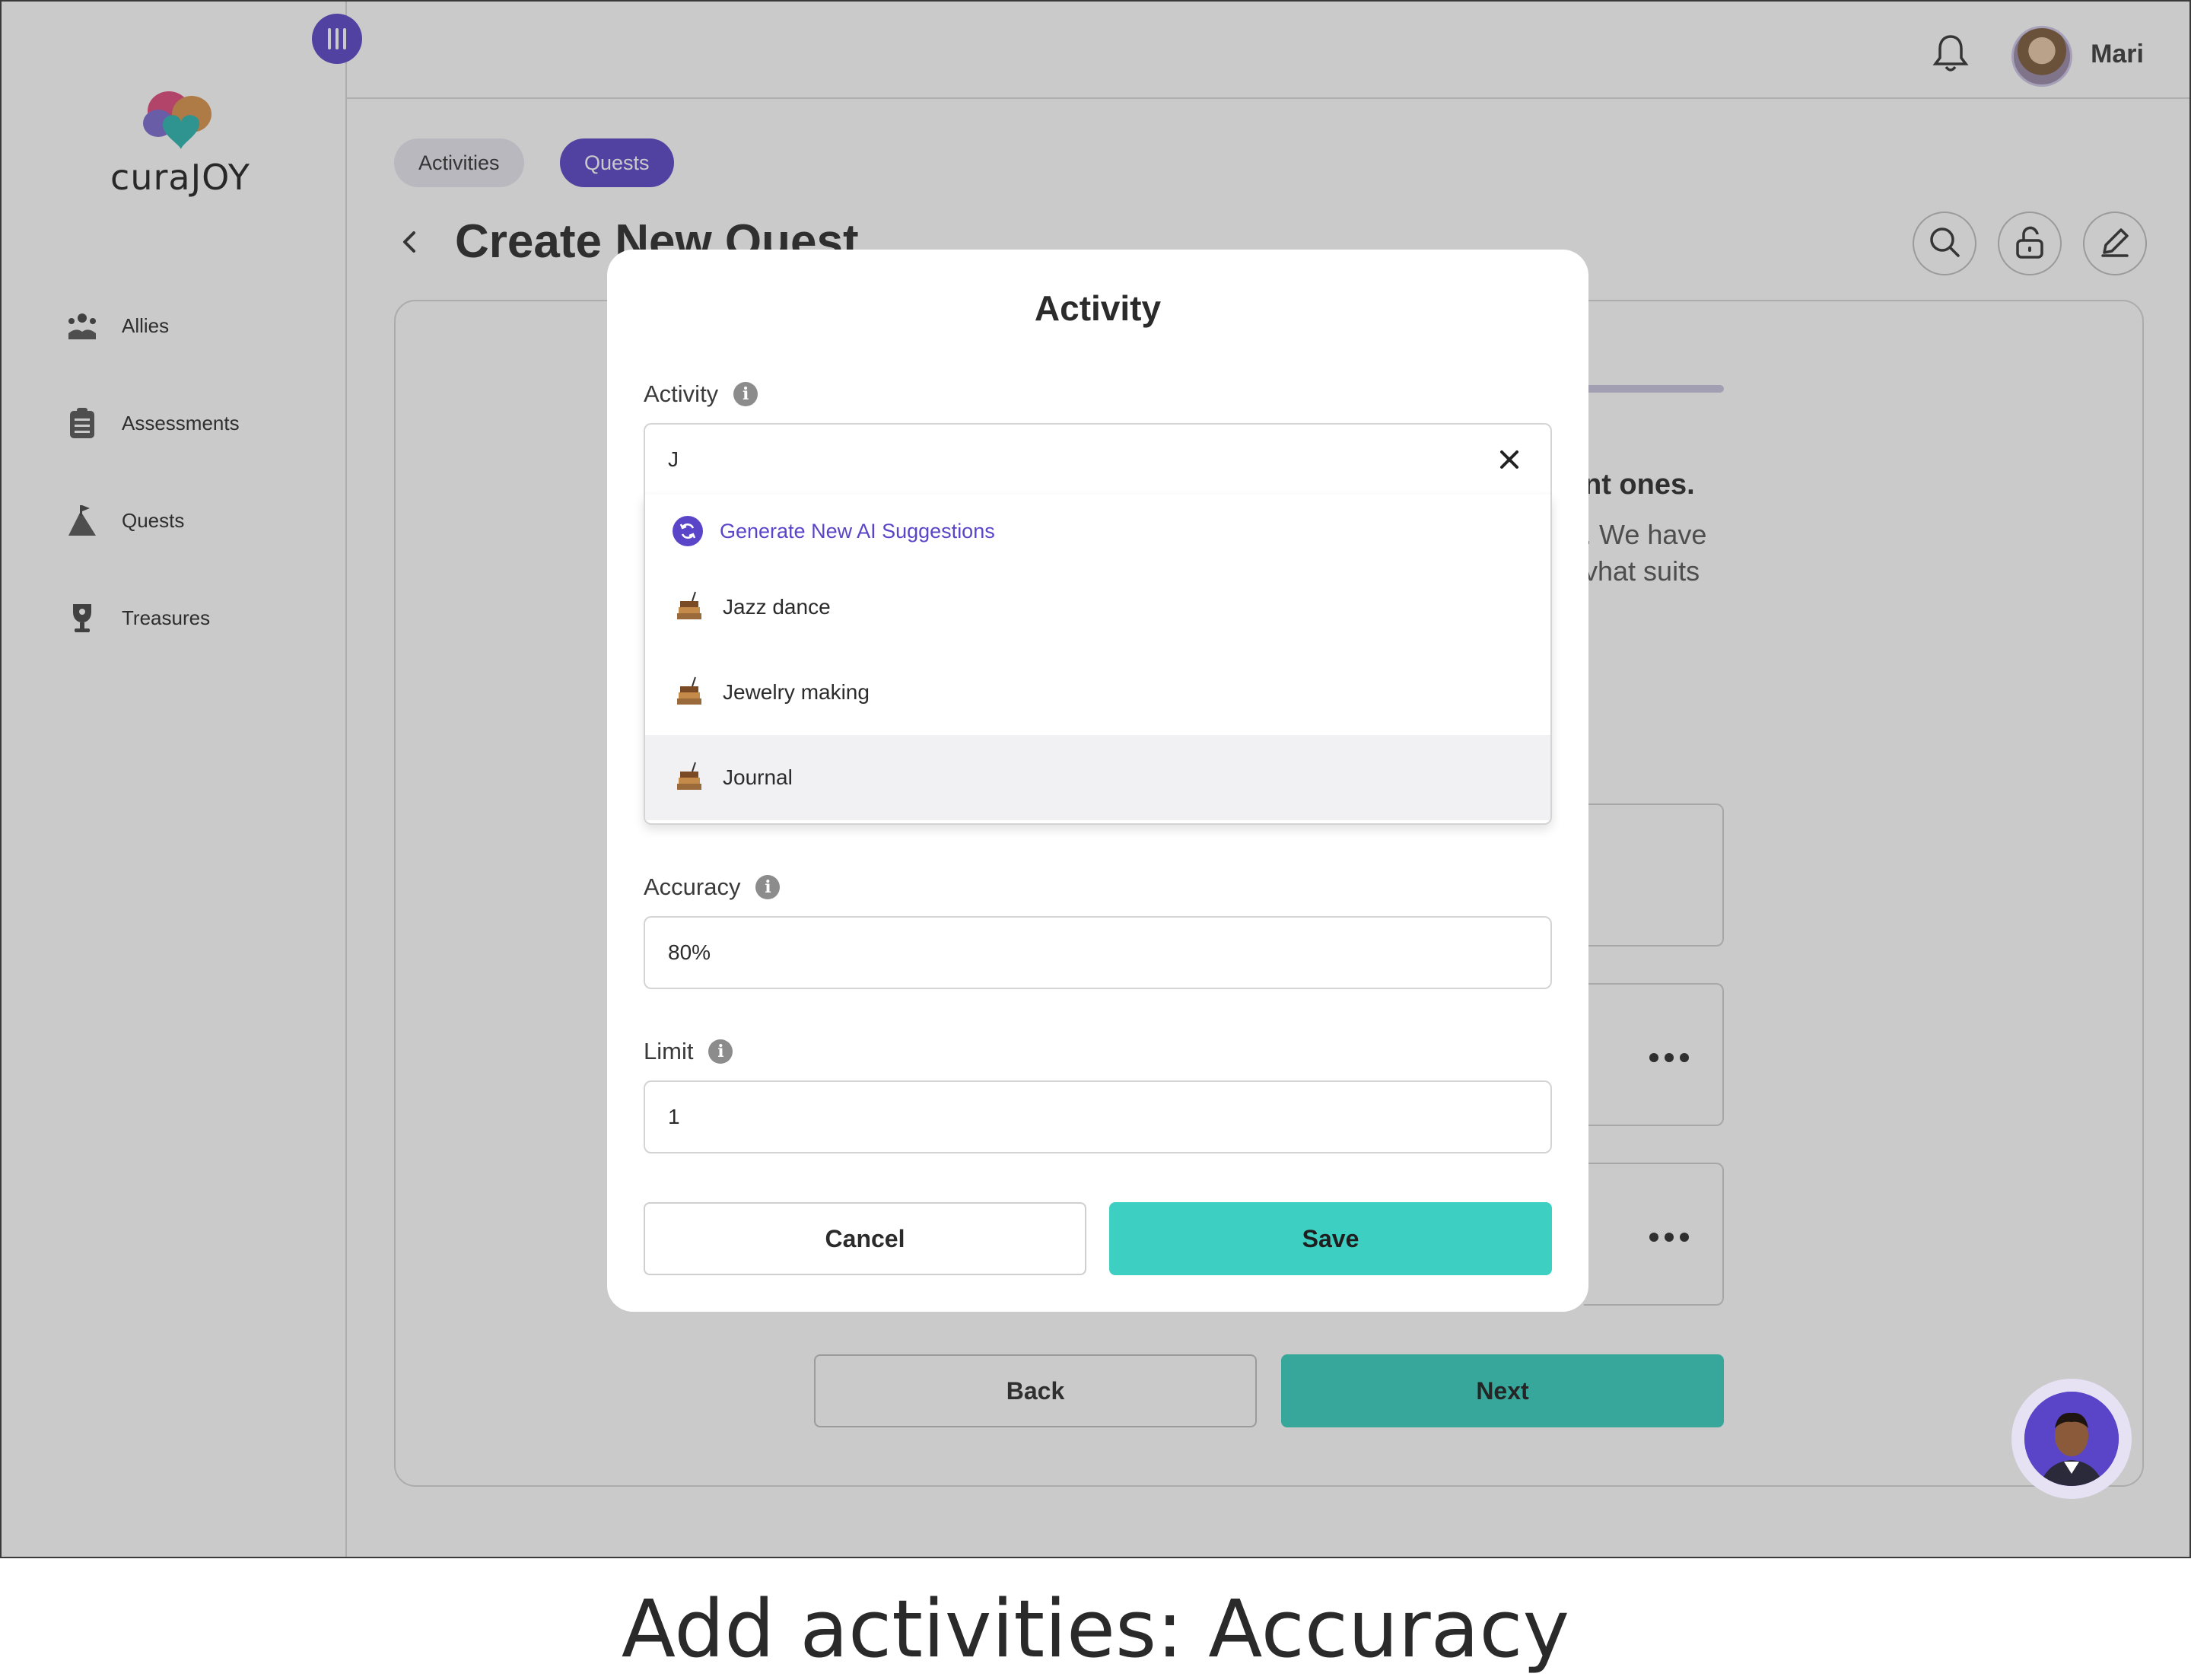 The height and width of the screenshot is (1680, 2191). I want to click on activity-option: Journal, so click(1097, 778).